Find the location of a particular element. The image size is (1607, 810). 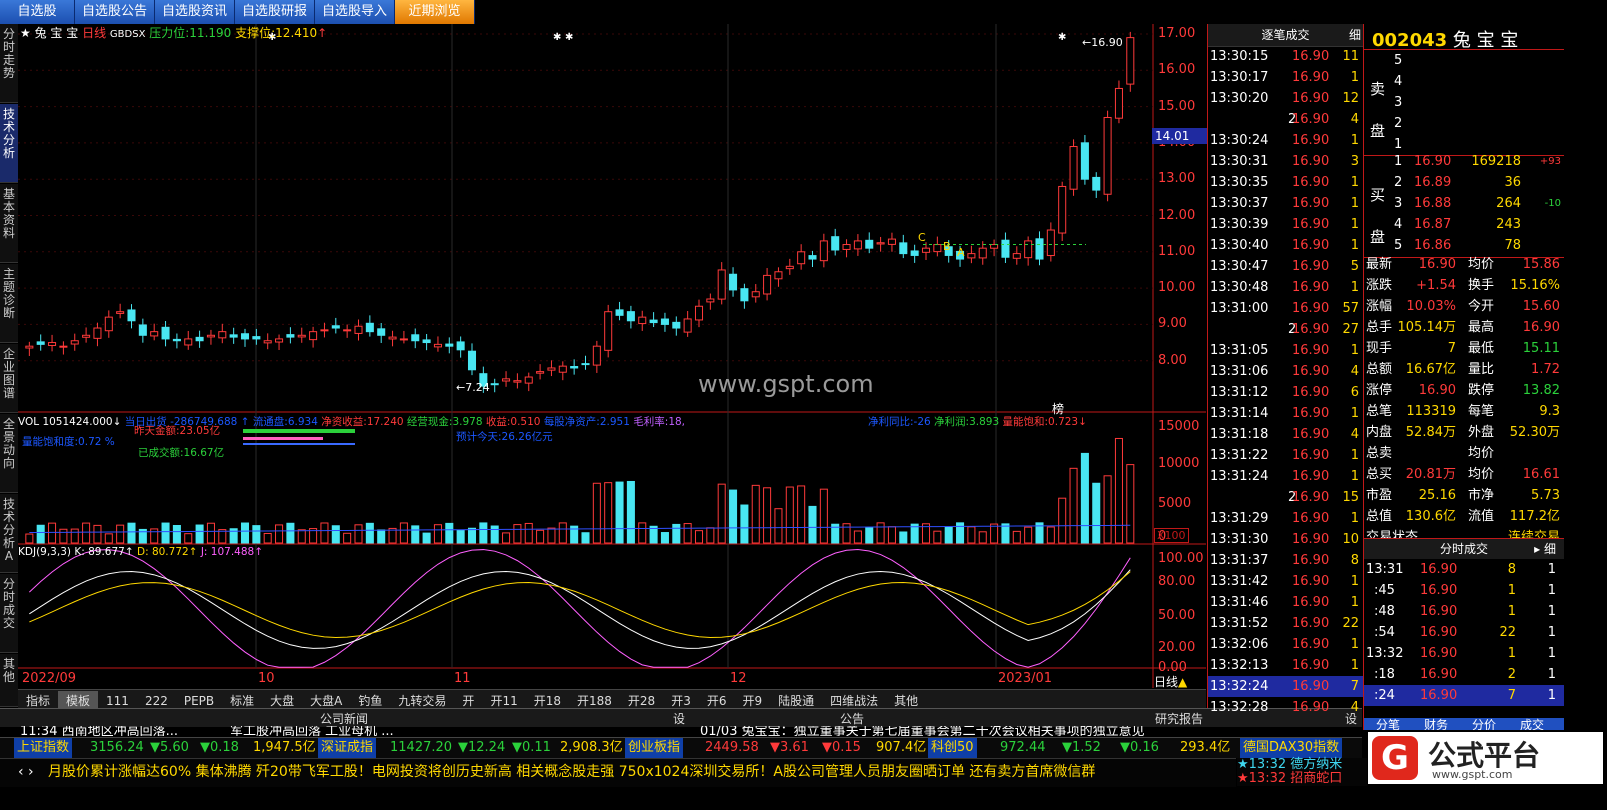

trade-row: 13:32:06 16.90 1 is located at coordinates (1285, 644).